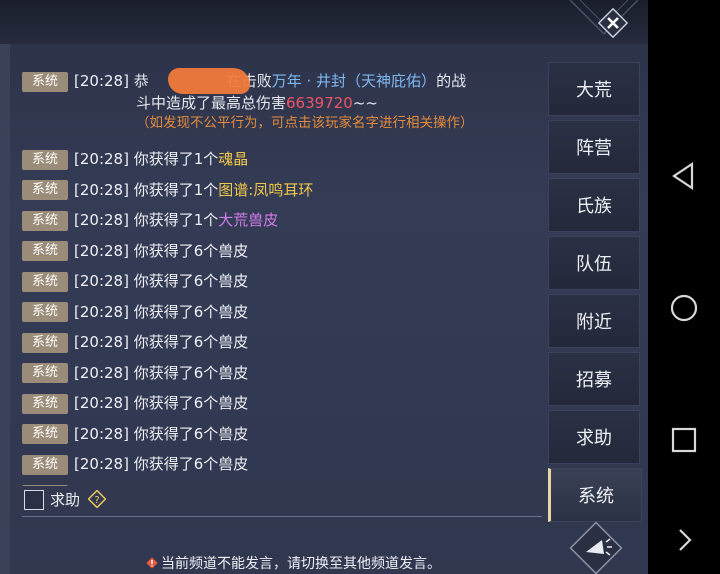 This screenshot has width=720, height=574. What do you see at coordinates (265, 190) in the screenshot?
I see `item-link: 图谱:凤鸣耳环` at bounding box center [265, 190].